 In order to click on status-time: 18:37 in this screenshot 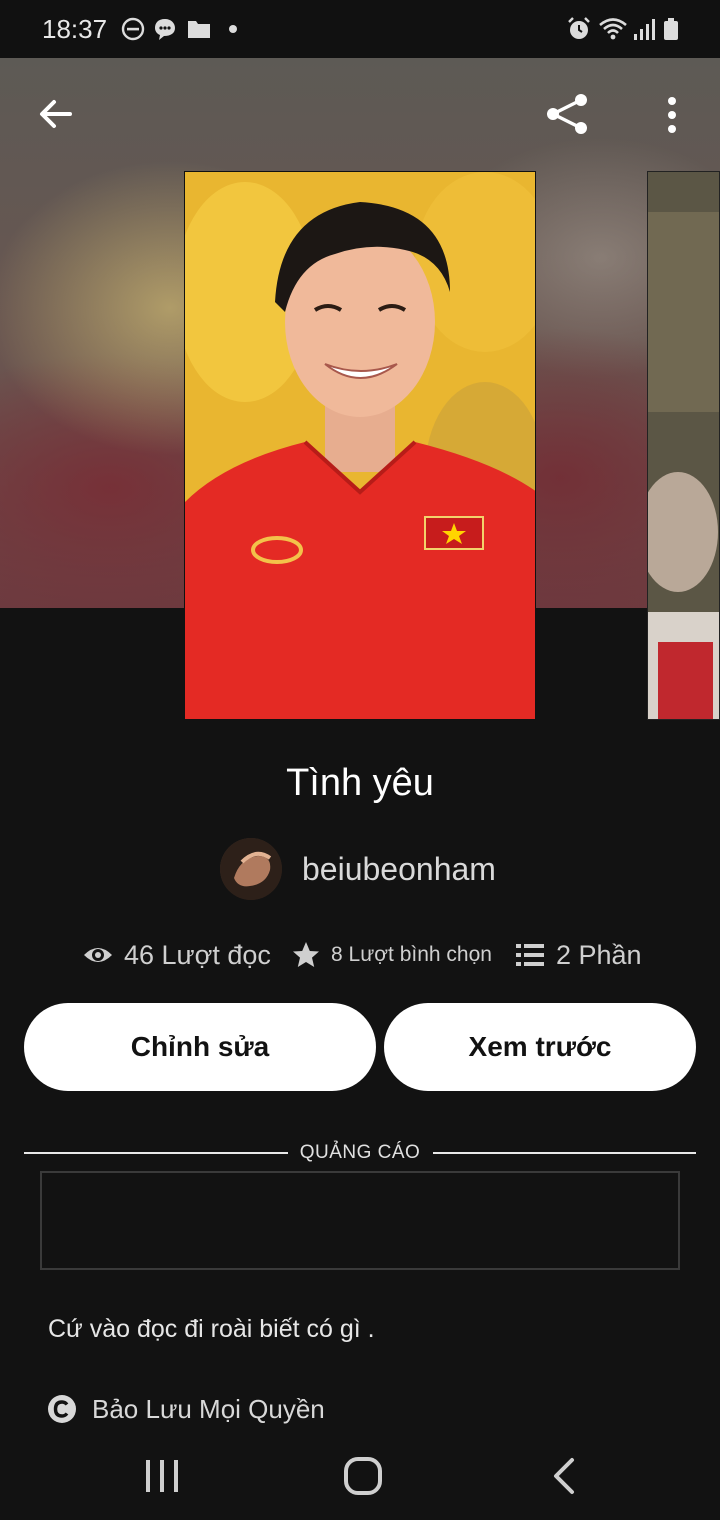, I will do `click(75, 29)`.